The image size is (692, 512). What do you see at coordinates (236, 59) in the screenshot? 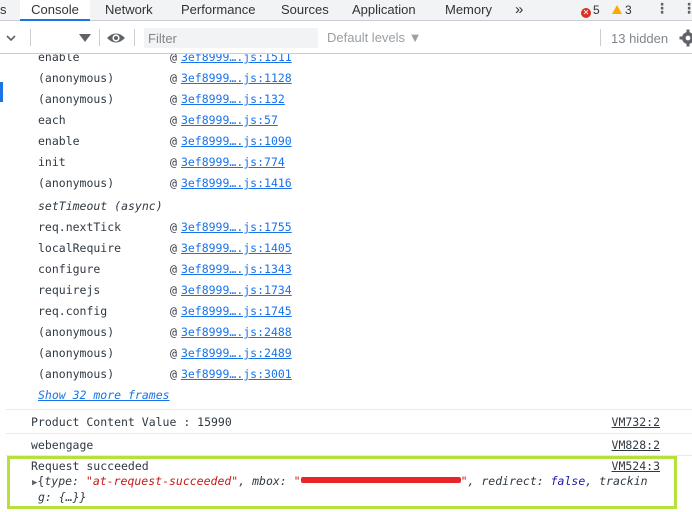
I see `stack-frame-link: 3ef8999….js:1511` at bounding box center [236, 59].